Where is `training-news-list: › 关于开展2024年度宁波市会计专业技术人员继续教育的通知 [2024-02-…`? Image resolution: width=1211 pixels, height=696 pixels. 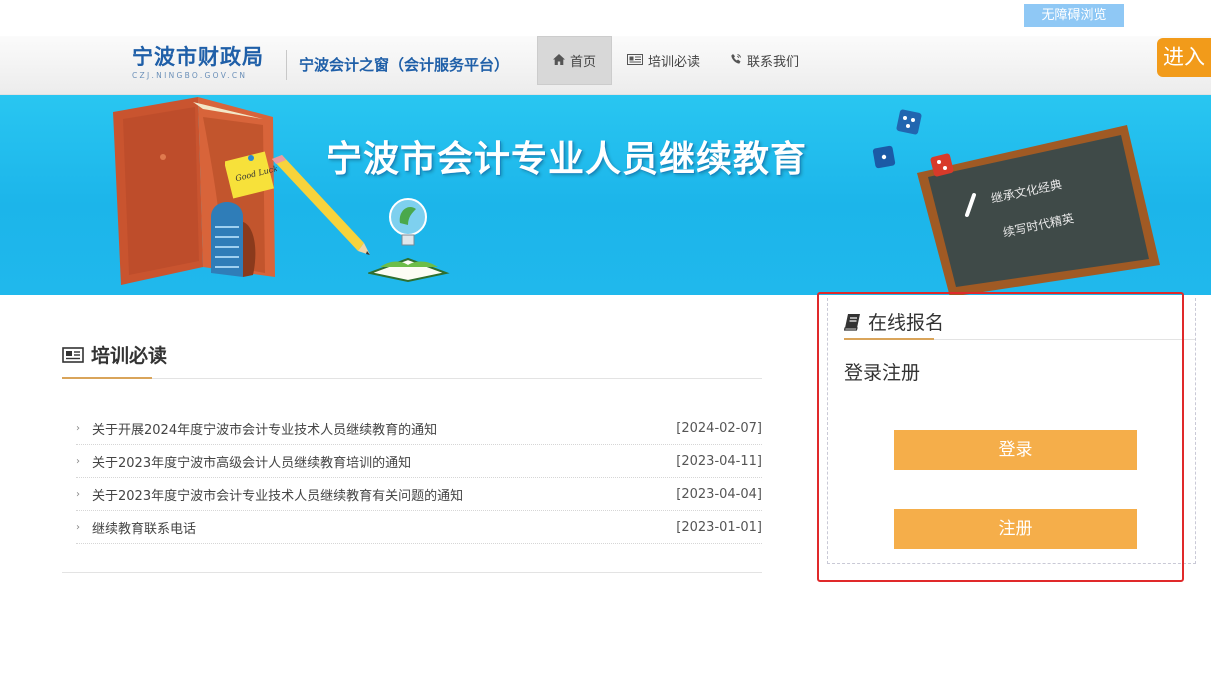 training-news-list: › 关于开展2024年度宁波市会计专业技术人员继续教育的通知 [2024-02-… is located at coordinates (419, 478).